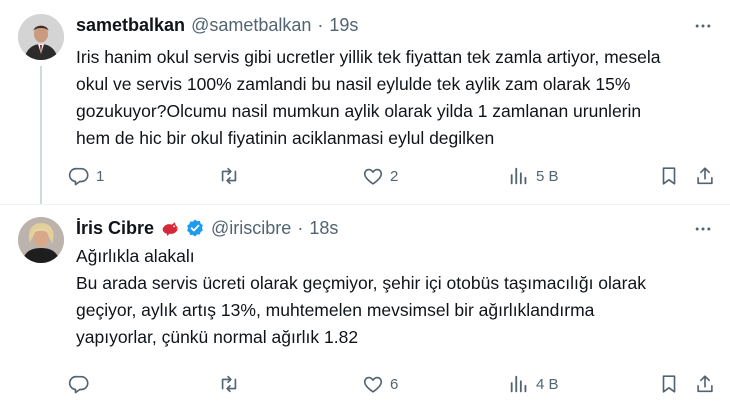  I want to click on avatar-iriscibre, so click(41, 240).